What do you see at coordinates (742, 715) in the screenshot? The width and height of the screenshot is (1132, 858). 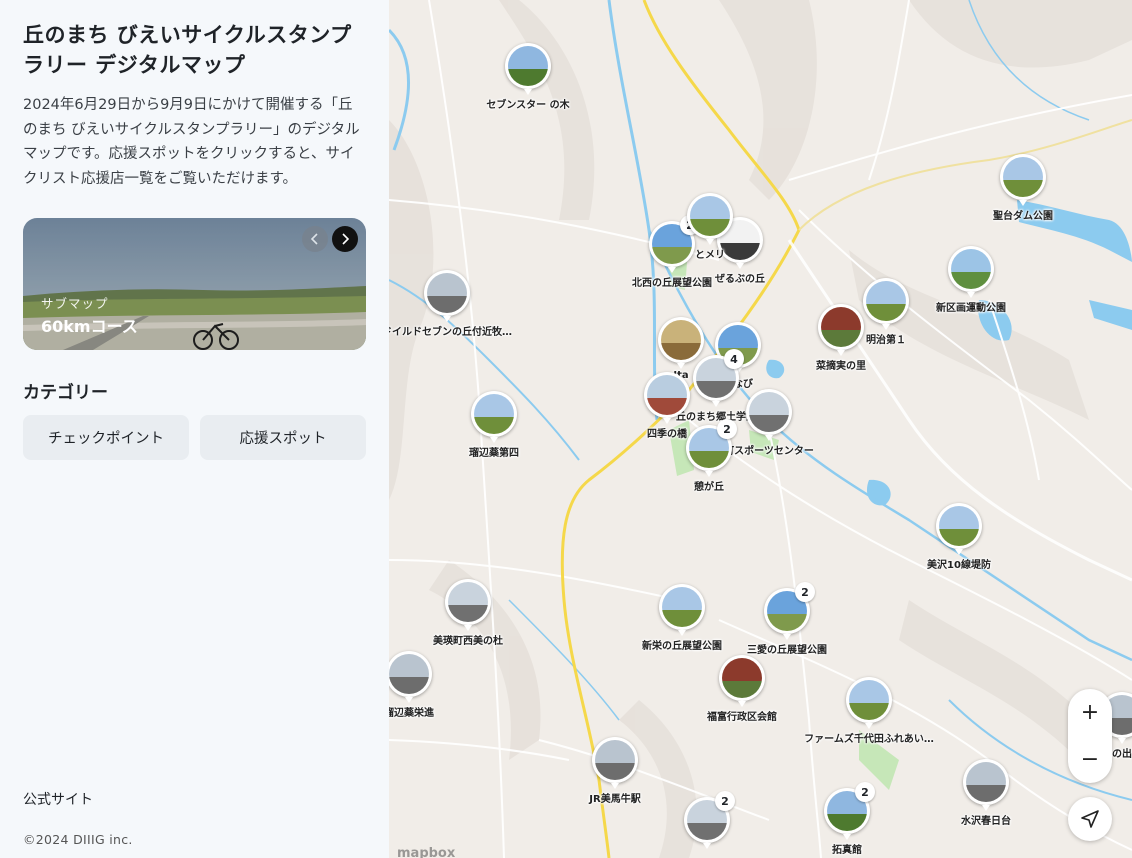 I see `marker-label: 福富行政区会館` at bounding box center [742, 715].